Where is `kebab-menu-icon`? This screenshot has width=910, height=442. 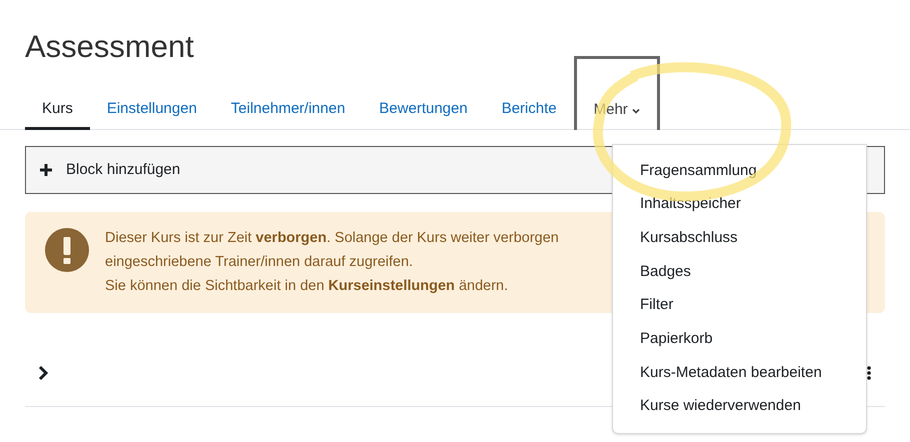
kebab-menu-icon is located at coordinates (869, 373).